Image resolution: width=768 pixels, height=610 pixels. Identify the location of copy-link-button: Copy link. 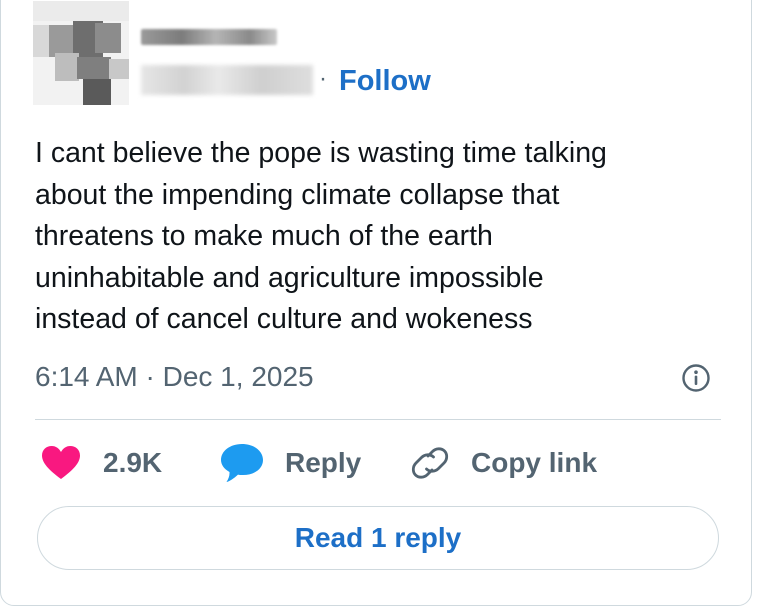
(504, 463).